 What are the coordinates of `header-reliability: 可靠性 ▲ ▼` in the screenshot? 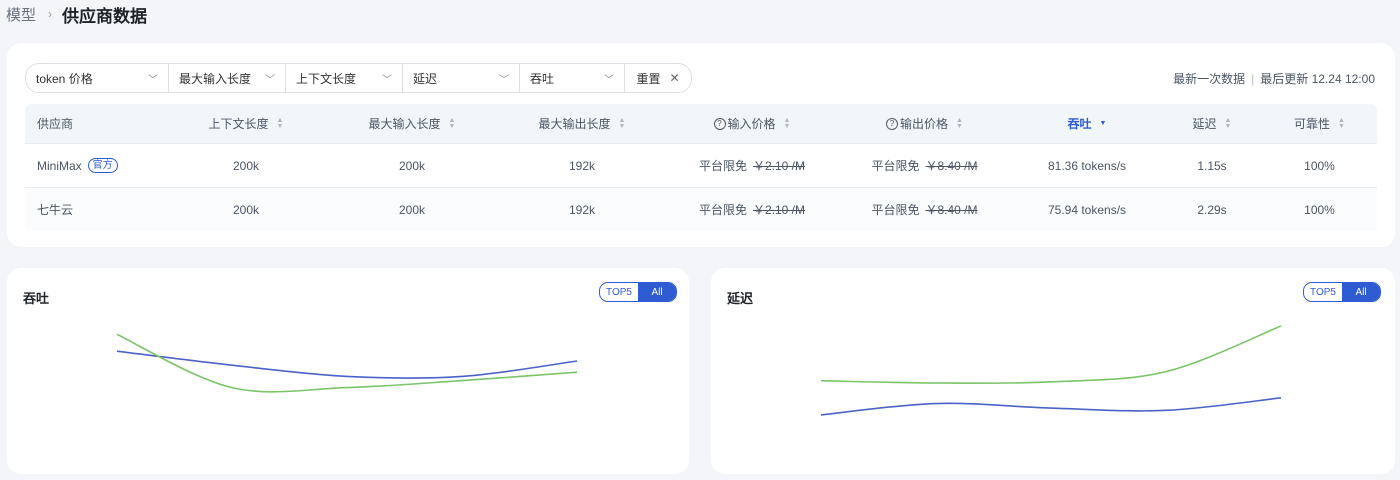 It's located at (1319, 123).